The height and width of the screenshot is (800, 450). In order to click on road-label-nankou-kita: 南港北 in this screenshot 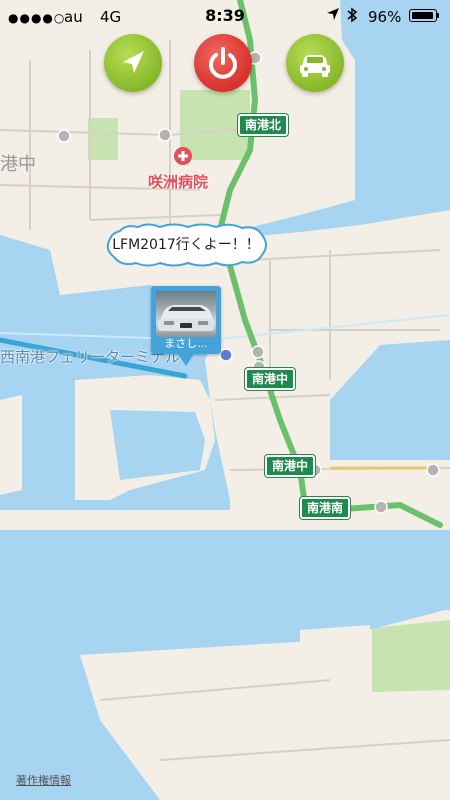, I will do `click(263, 125)`.